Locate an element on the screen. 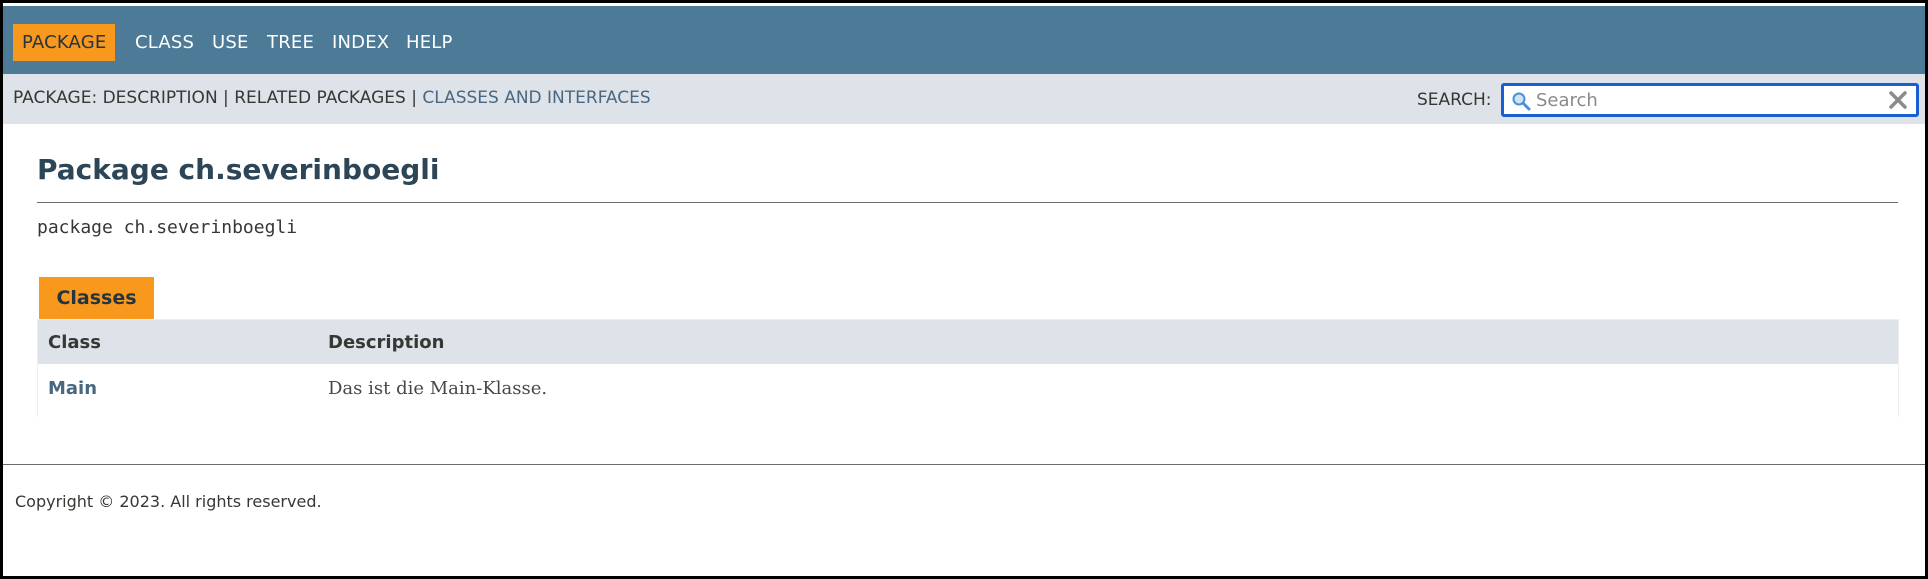 The height and width of the screenshot is (579, 1928). class-description: Das ist die Main-Klasse. is located at coordinates (438, 388).